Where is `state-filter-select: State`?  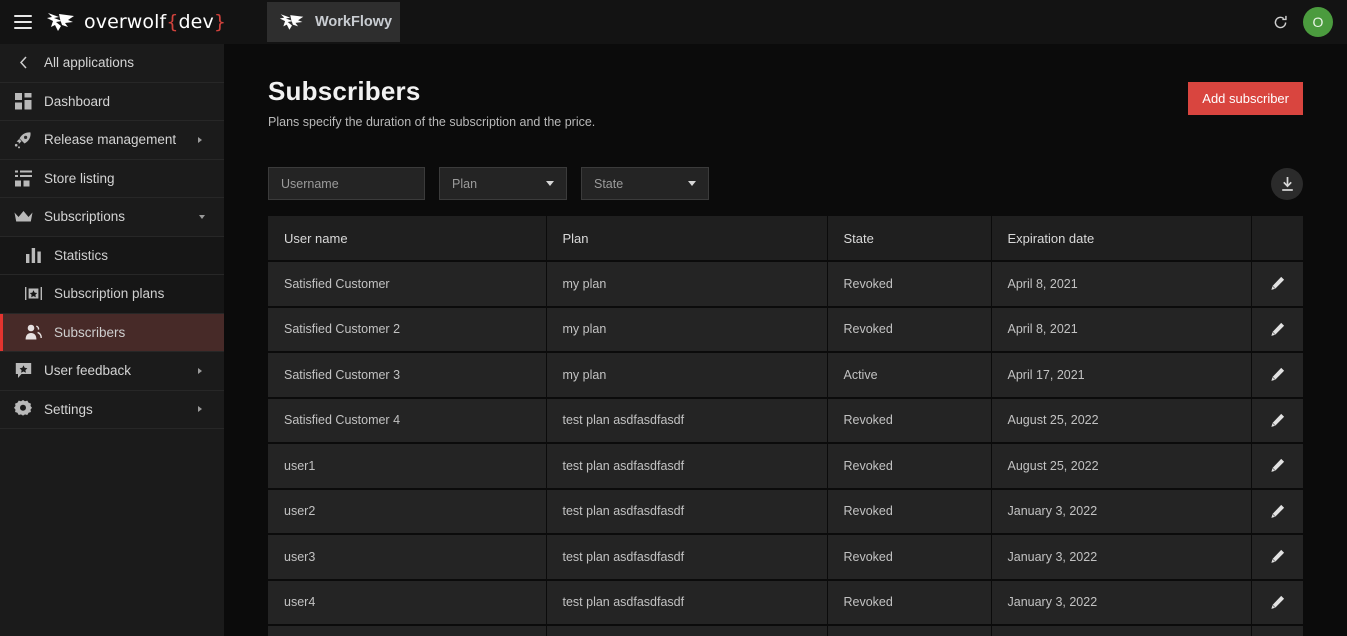 state-filter-select: State is located at coordinates (645, 183).